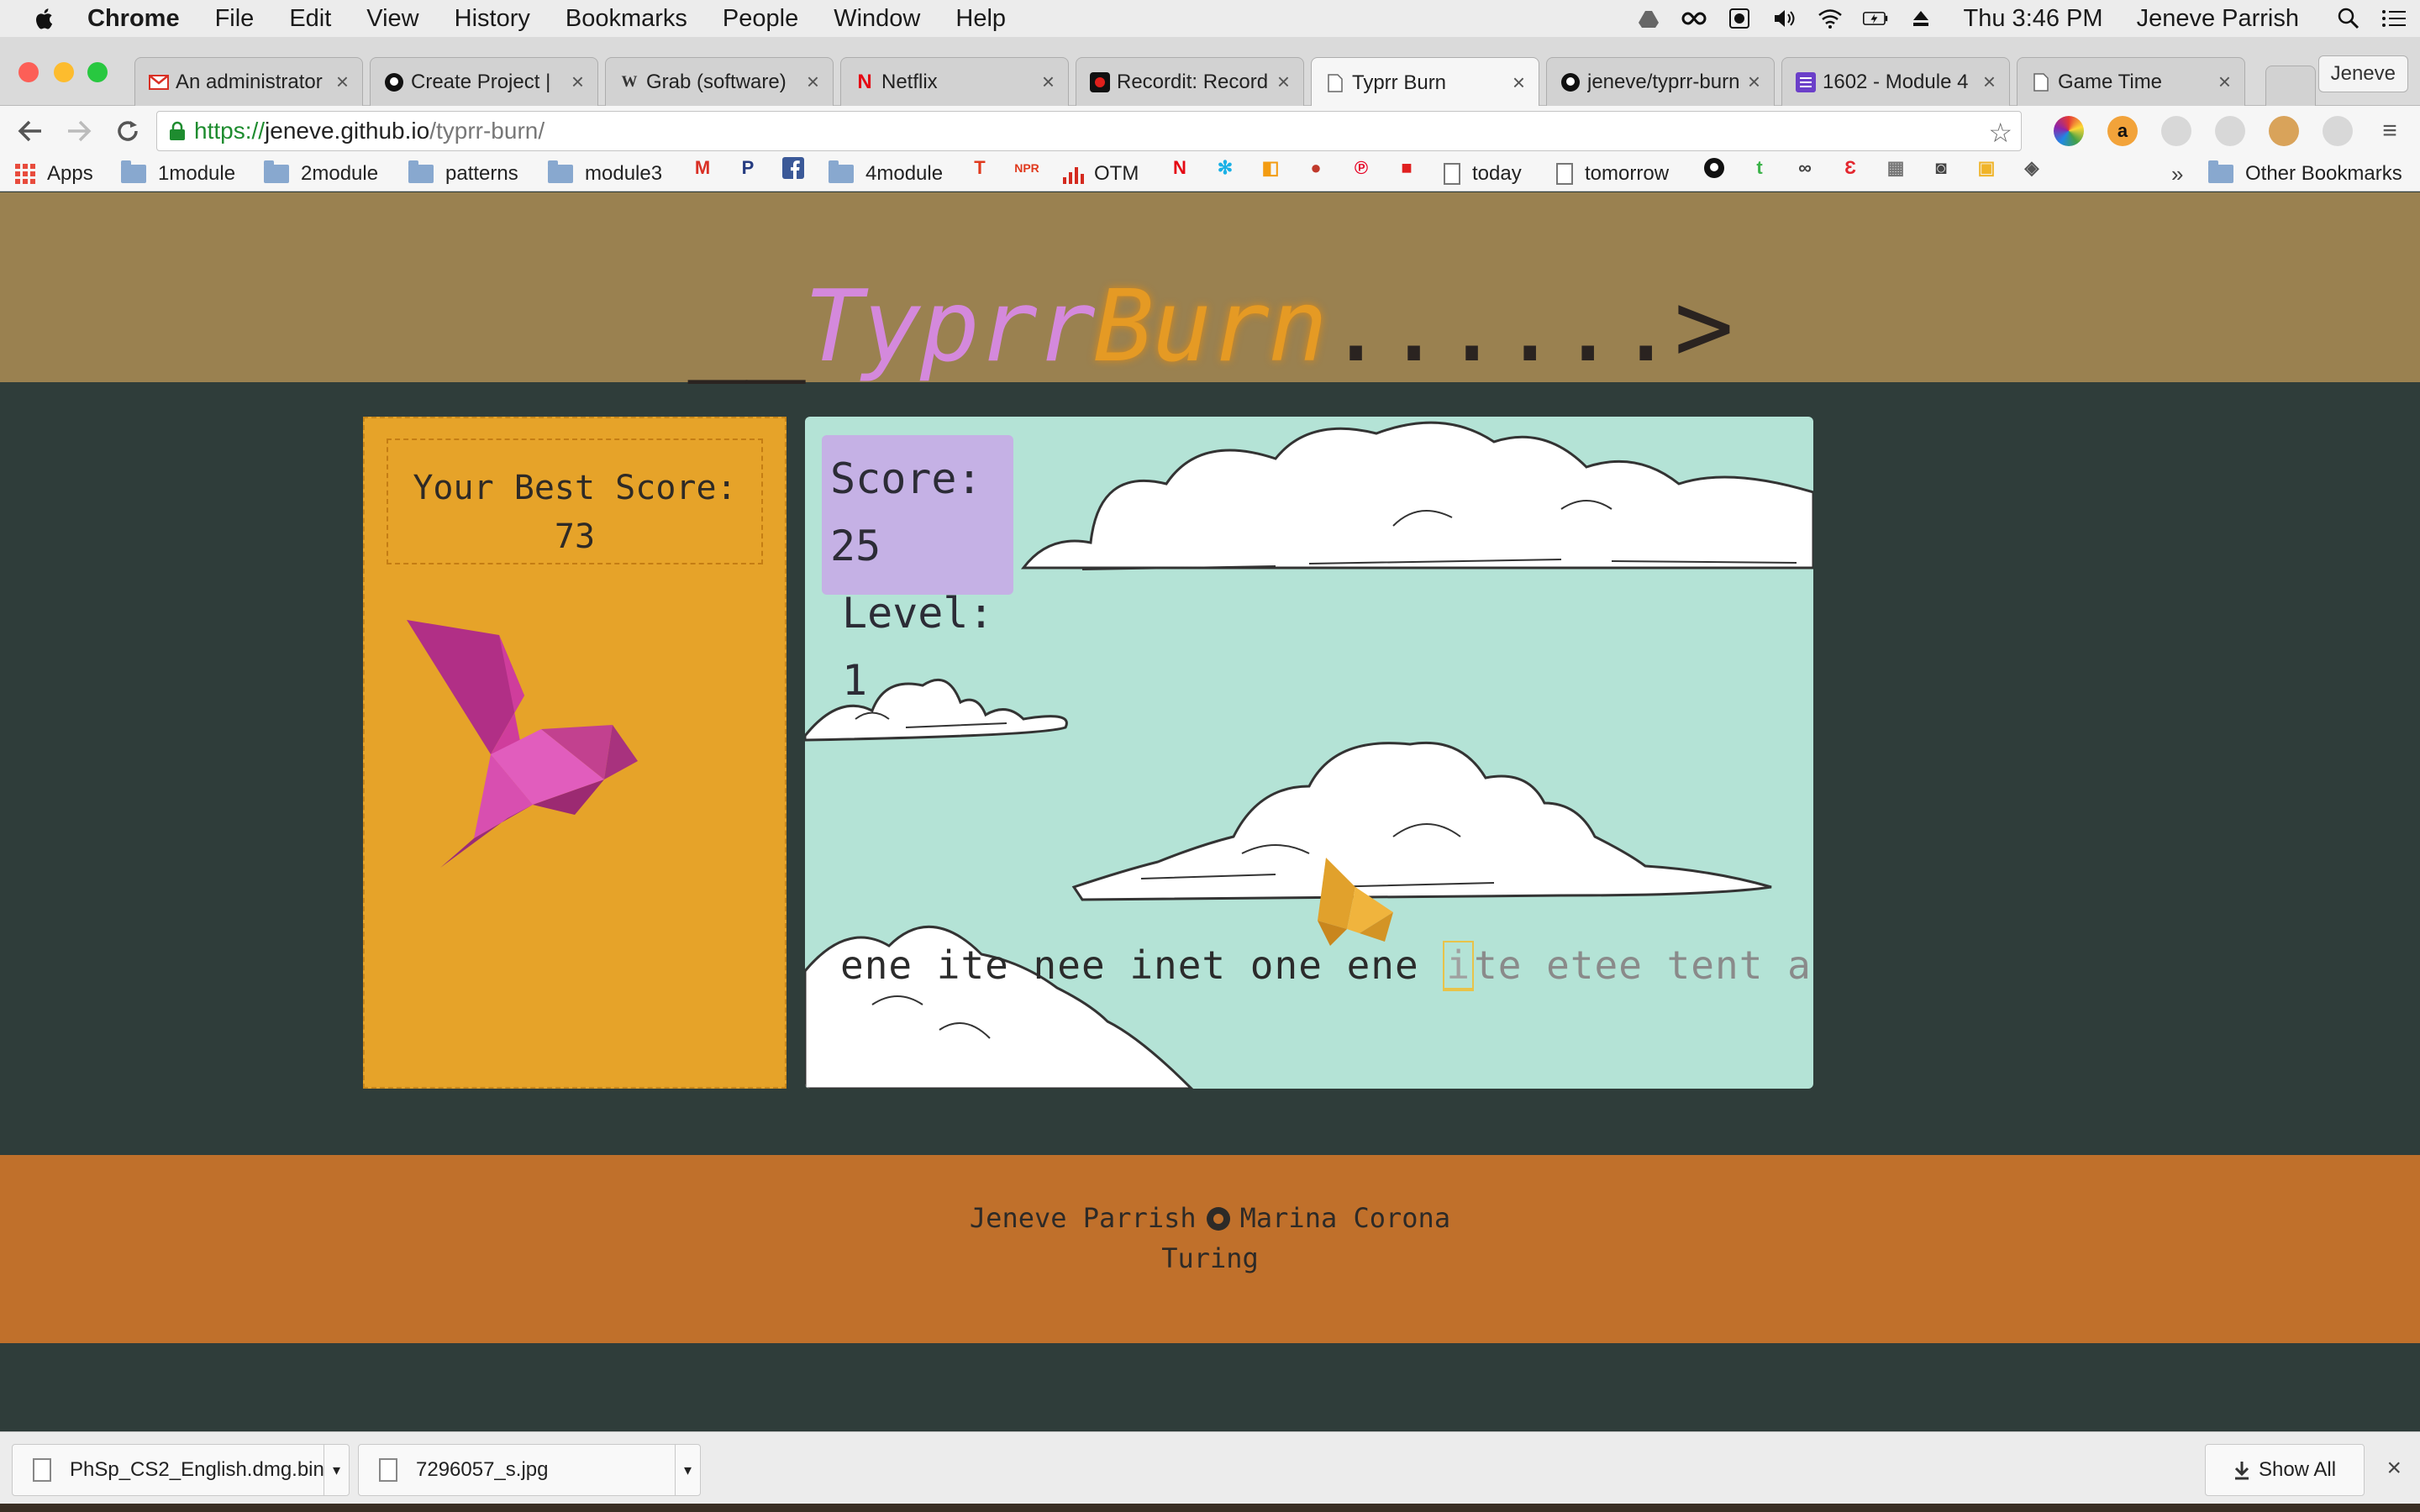 The image size is (2420, 1512). What do you see at coordinates (2362, 73) in the screenshot?
I see `profile-button: Jeneve` at bounding box center [2362, 73].